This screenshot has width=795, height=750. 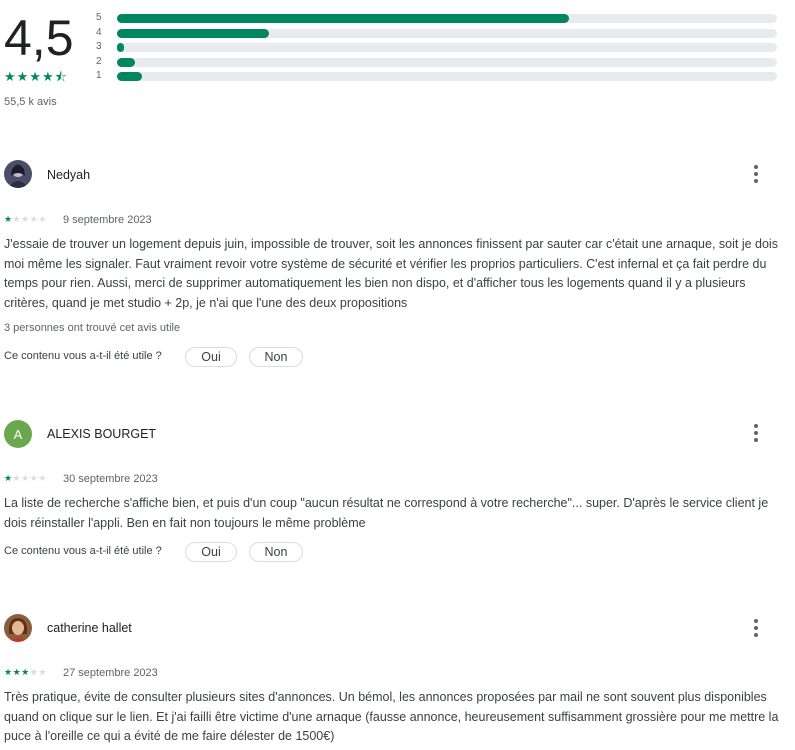 I want to click on avatar-letter: A, so click(x=18, y=434).